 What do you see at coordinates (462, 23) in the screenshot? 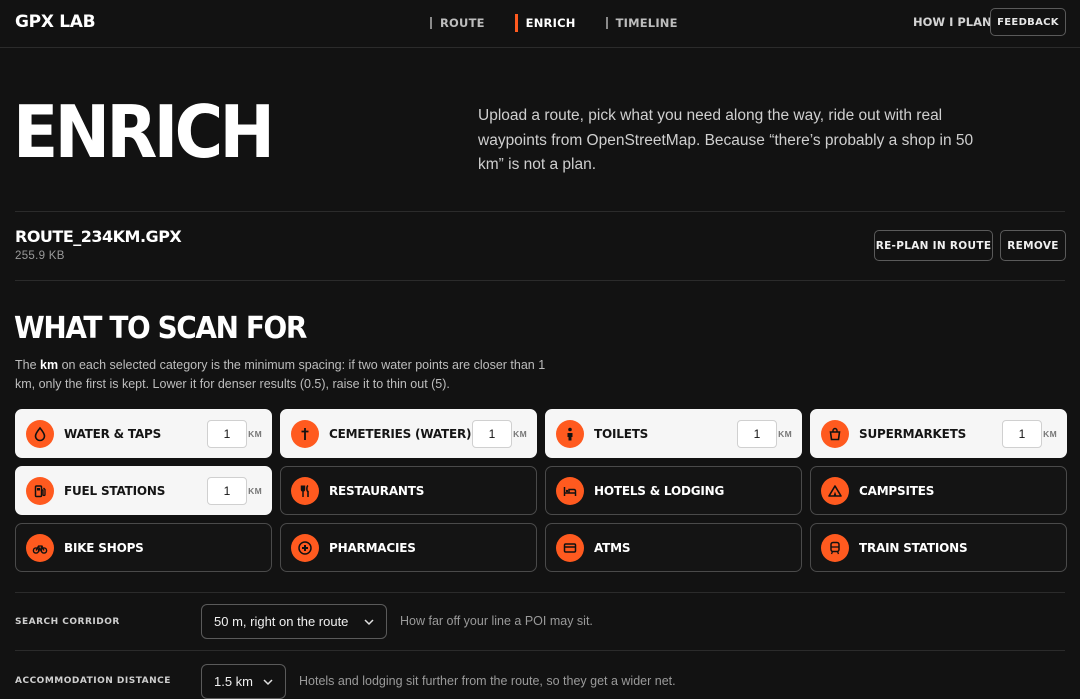
I see `tab-route-label: ROUTE` at bounding box center [462, 23].